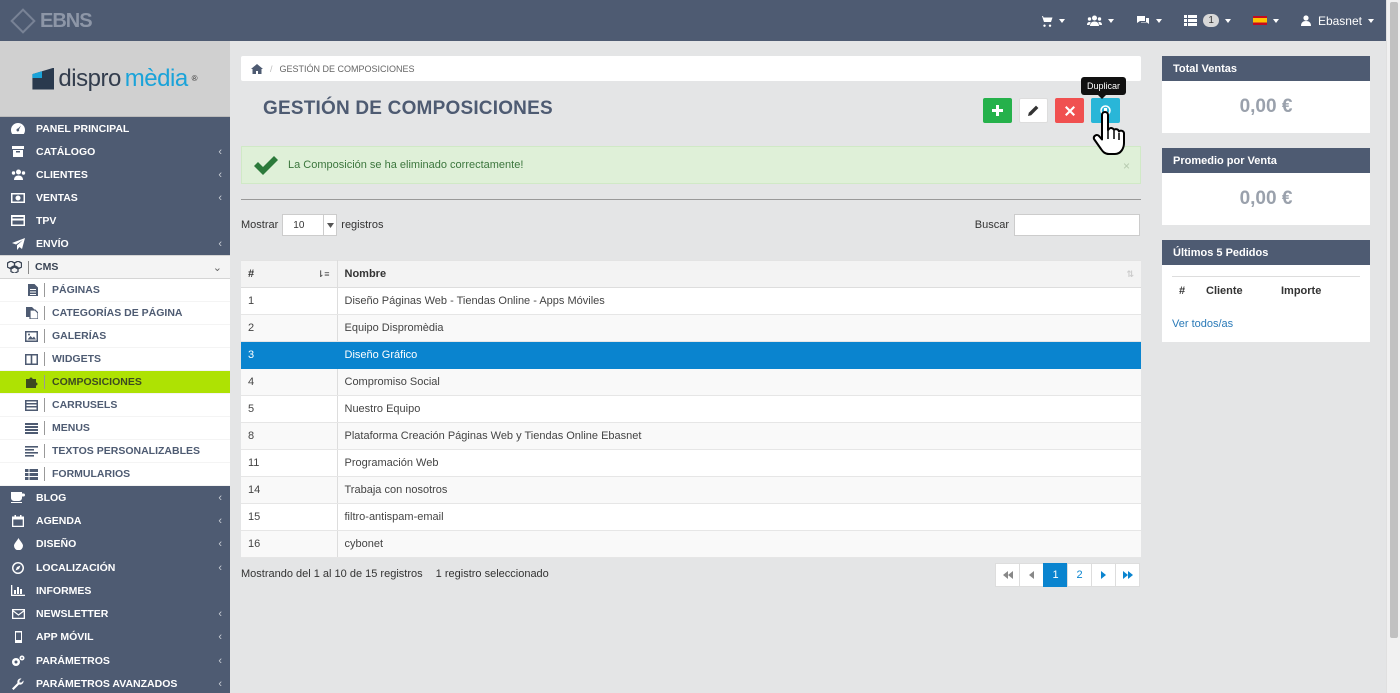  What do you see at coordinates (115, 520) in the screenshot?
I see `sidebar-item-agenda: AGENDA ‹` at bounding box center [115, 520].